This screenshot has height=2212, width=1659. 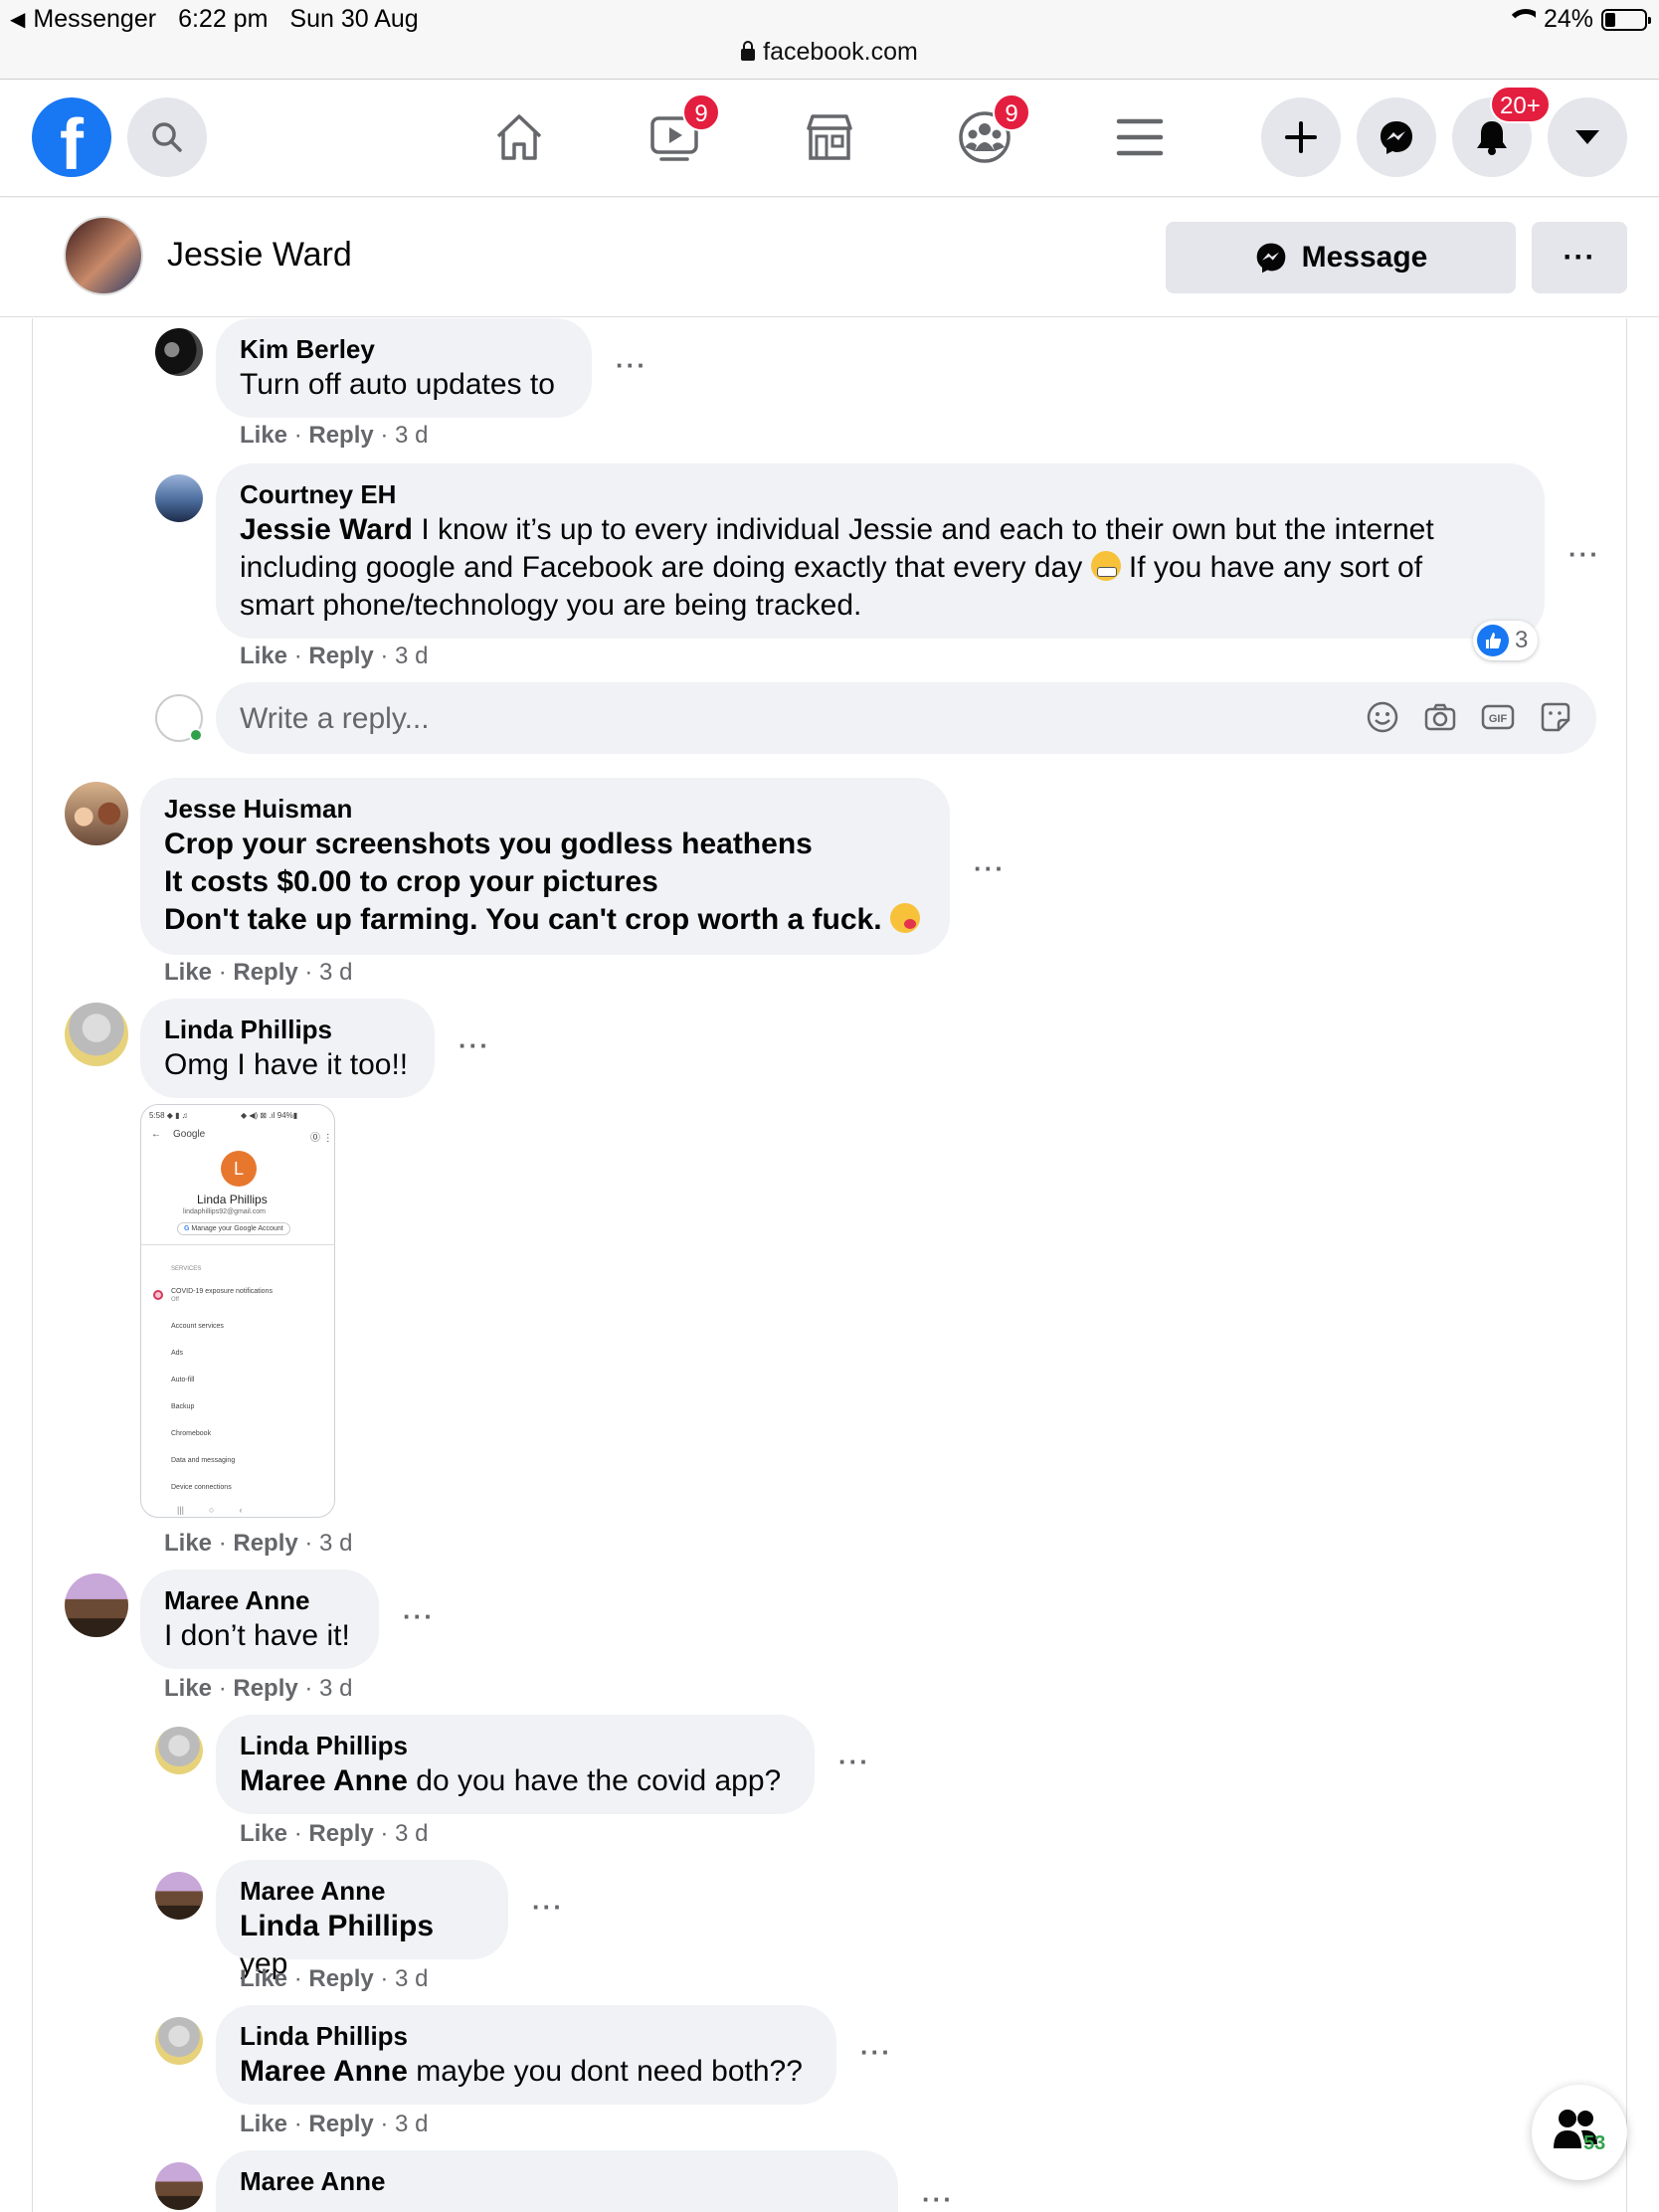 What do you see at coordinates (1140, 137) in the screenshot?
I see `menu-tab` at bounding box center [1140, 137].